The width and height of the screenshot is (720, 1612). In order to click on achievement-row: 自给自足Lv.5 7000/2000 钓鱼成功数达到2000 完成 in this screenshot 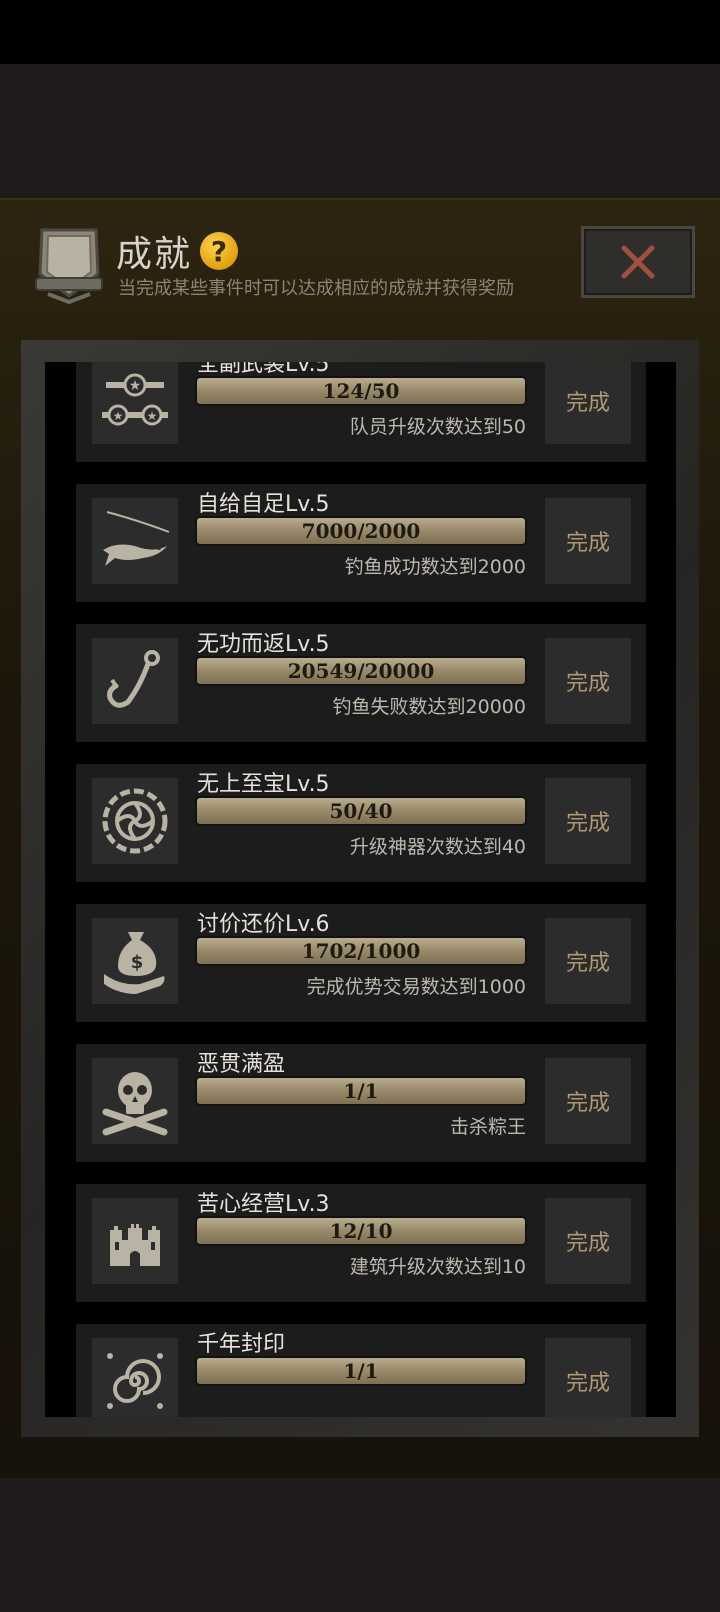, I will do `click(361, 543)`.